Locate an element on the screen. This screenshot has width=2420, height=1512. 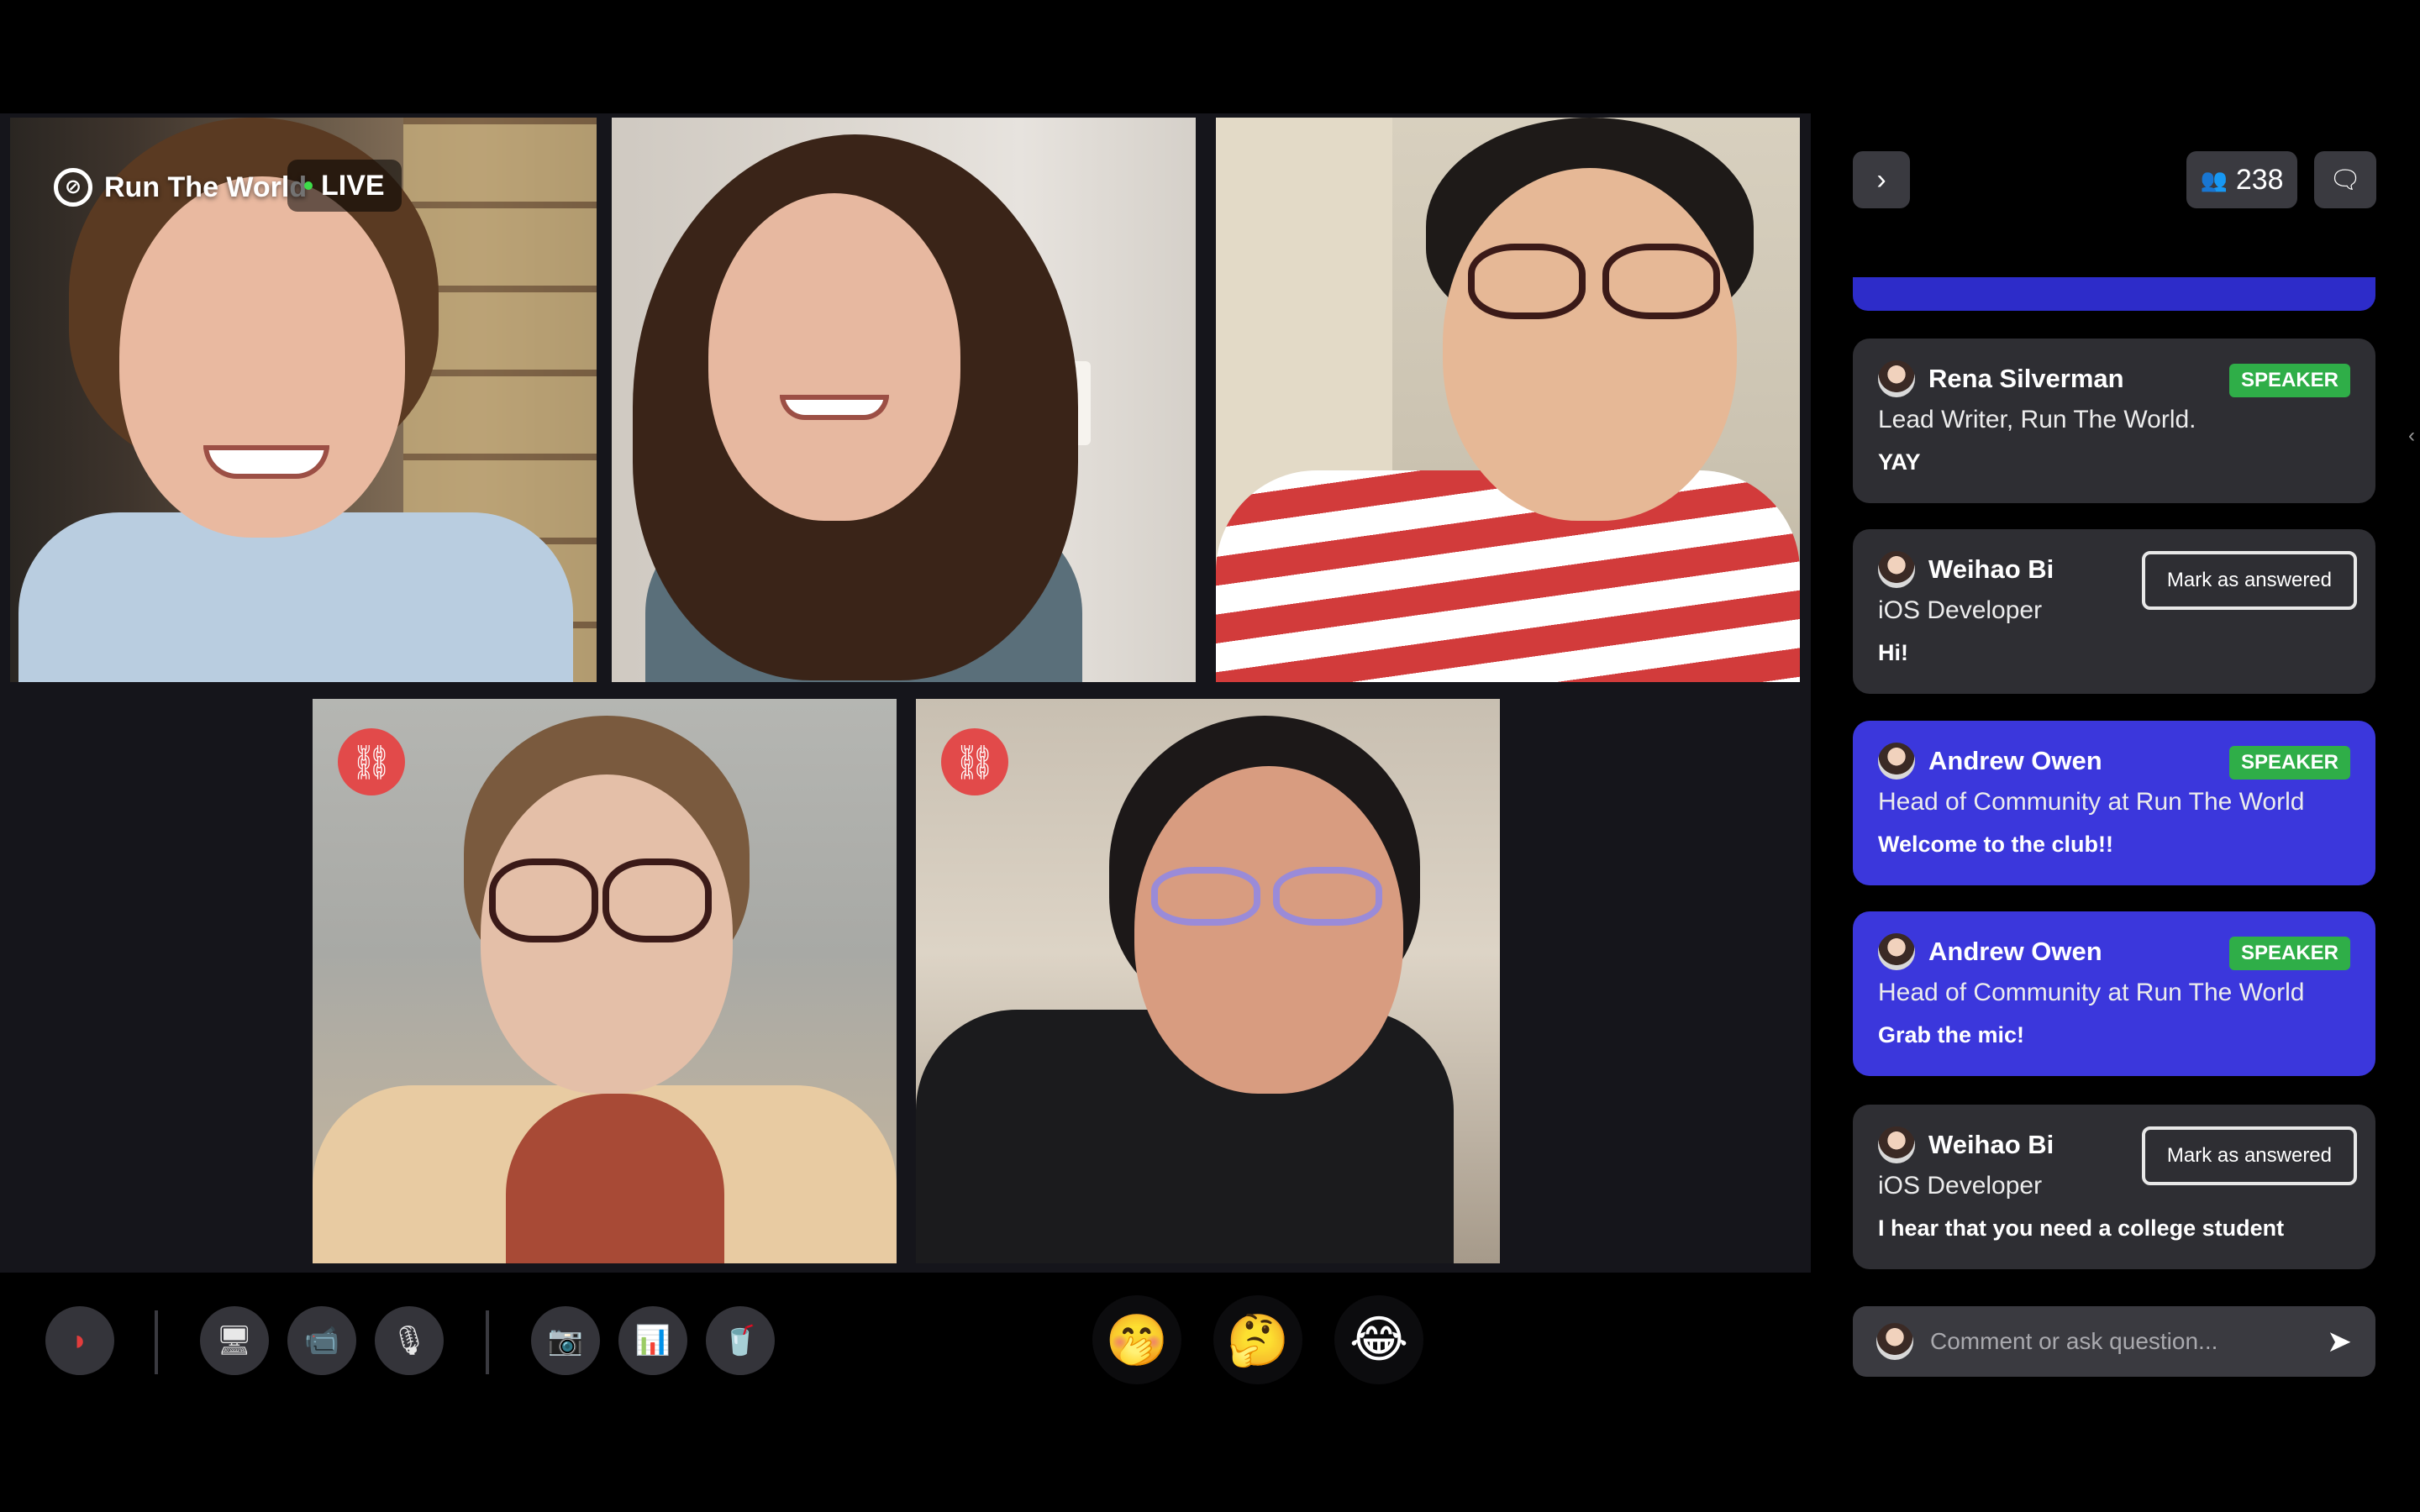
author-role: Lead Writer, Run The World. is located at coordinates (2037, 419).